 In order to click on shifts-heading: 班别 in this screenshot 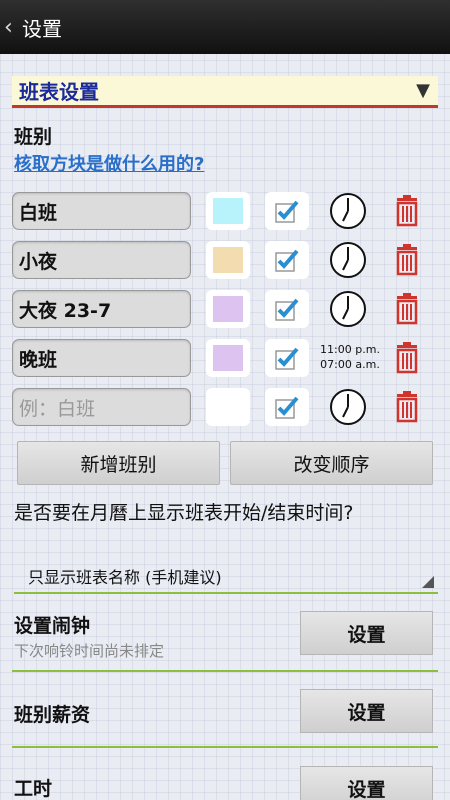, I will do `click(33, 137)`.